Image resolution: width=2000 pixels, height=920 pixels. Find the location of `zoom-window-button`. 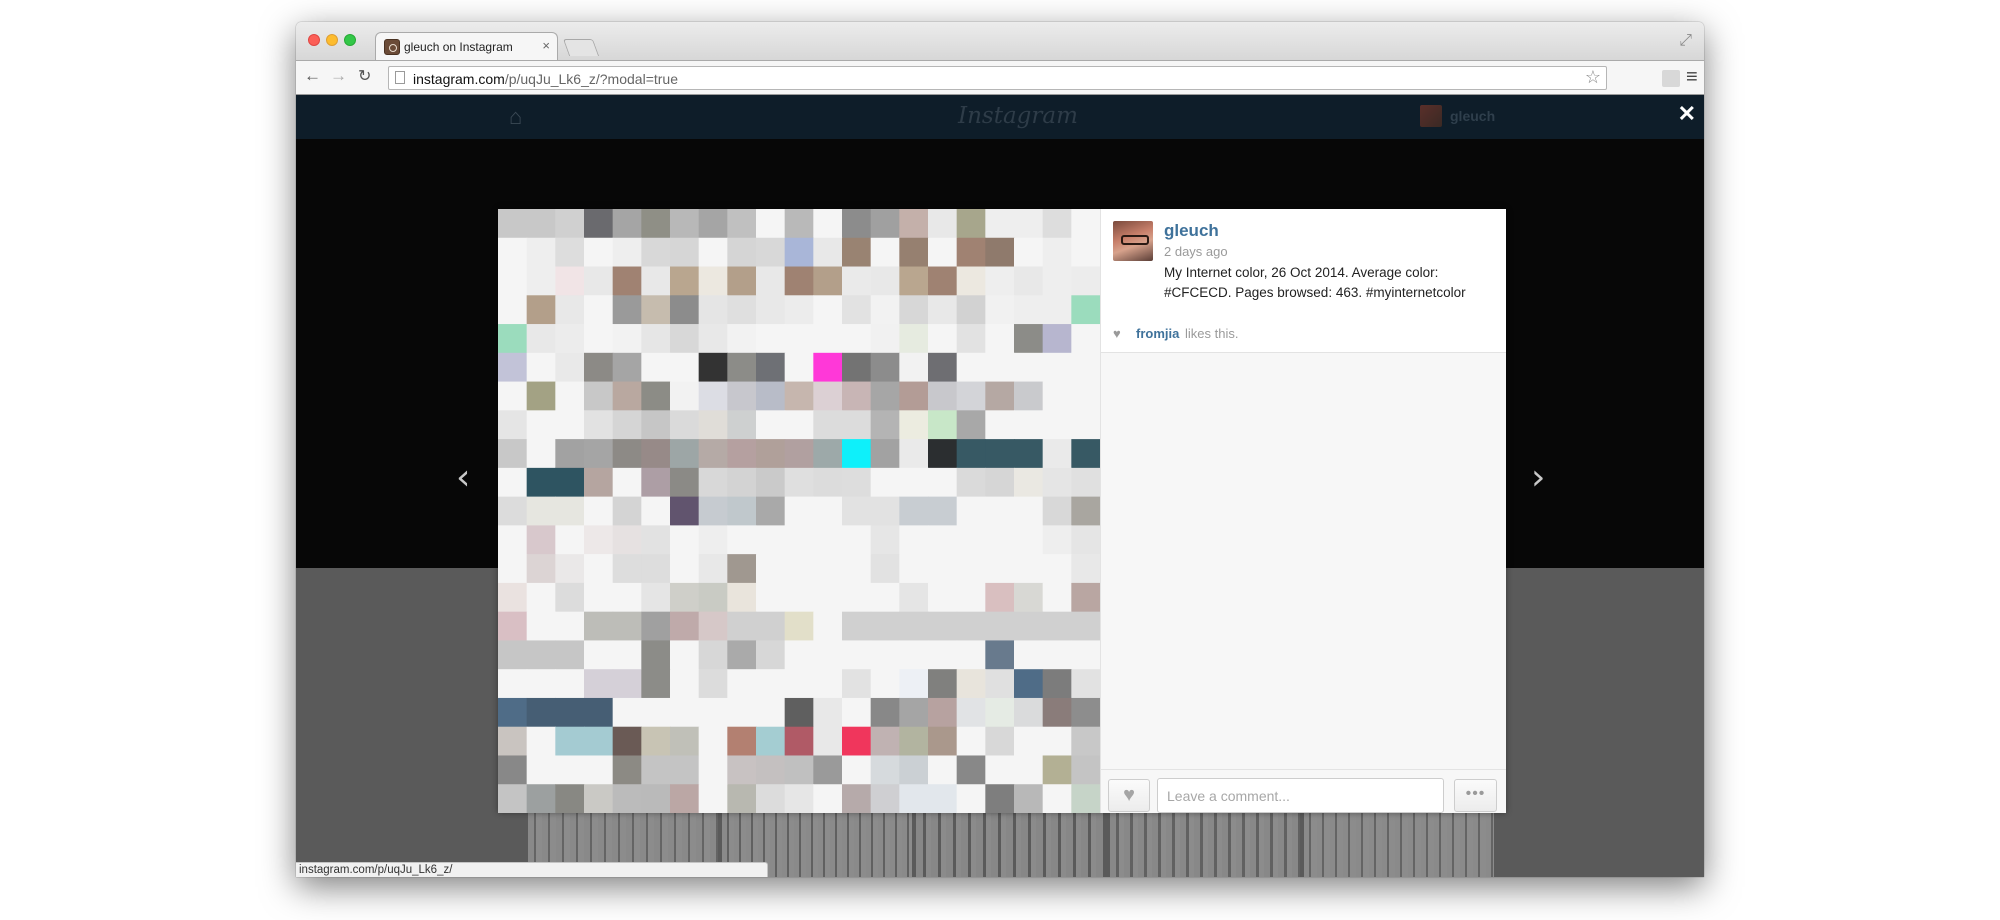

zoom-window-button is located at coordinates (350, 40).